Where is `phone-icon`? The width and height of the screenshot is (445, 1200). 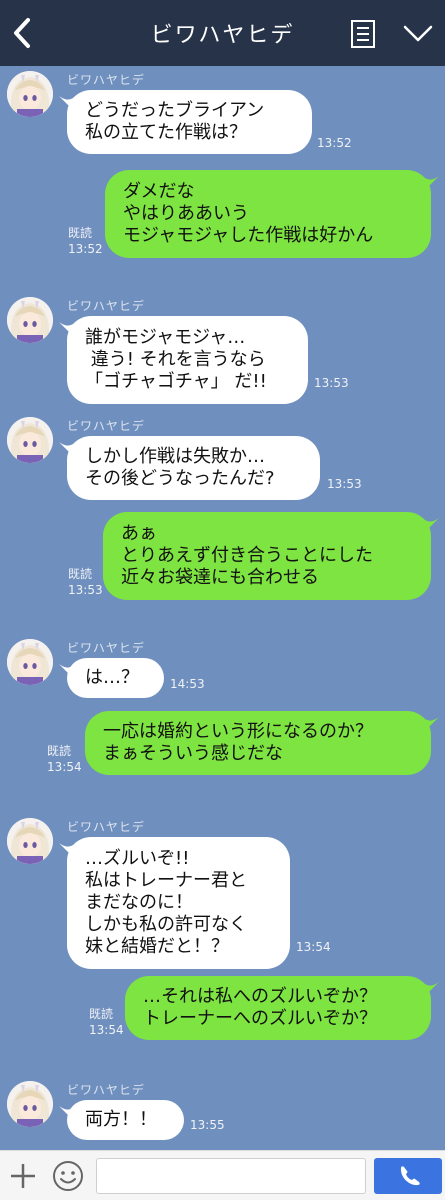 phone-icon is located at coordinates (410, 1176).